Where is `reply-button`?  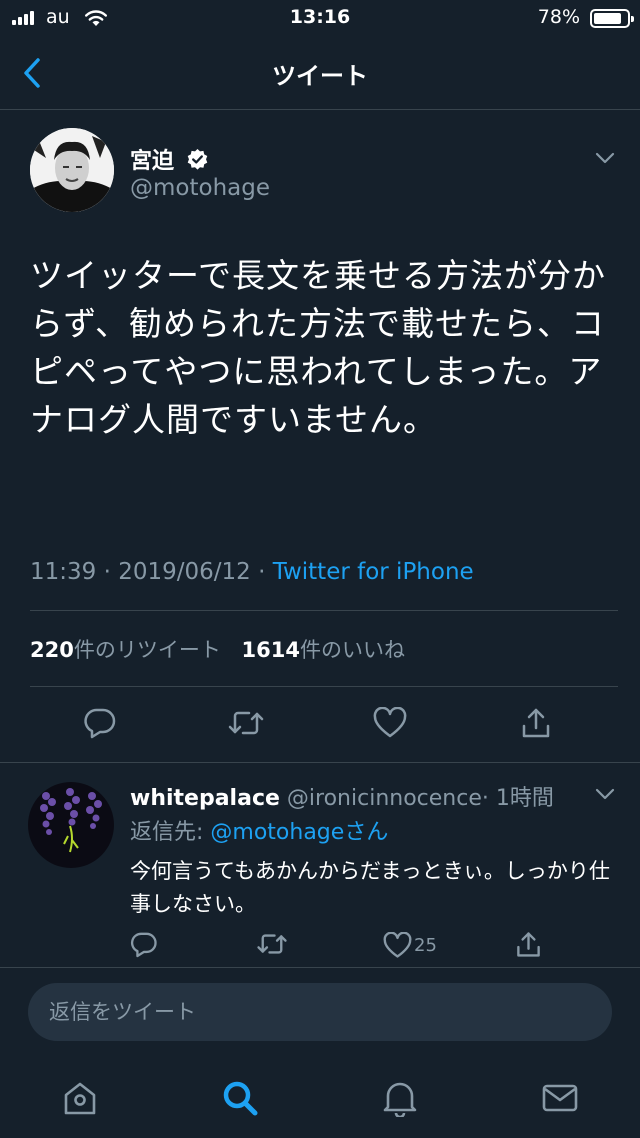 reply-button is located at coordinates (100, 723).